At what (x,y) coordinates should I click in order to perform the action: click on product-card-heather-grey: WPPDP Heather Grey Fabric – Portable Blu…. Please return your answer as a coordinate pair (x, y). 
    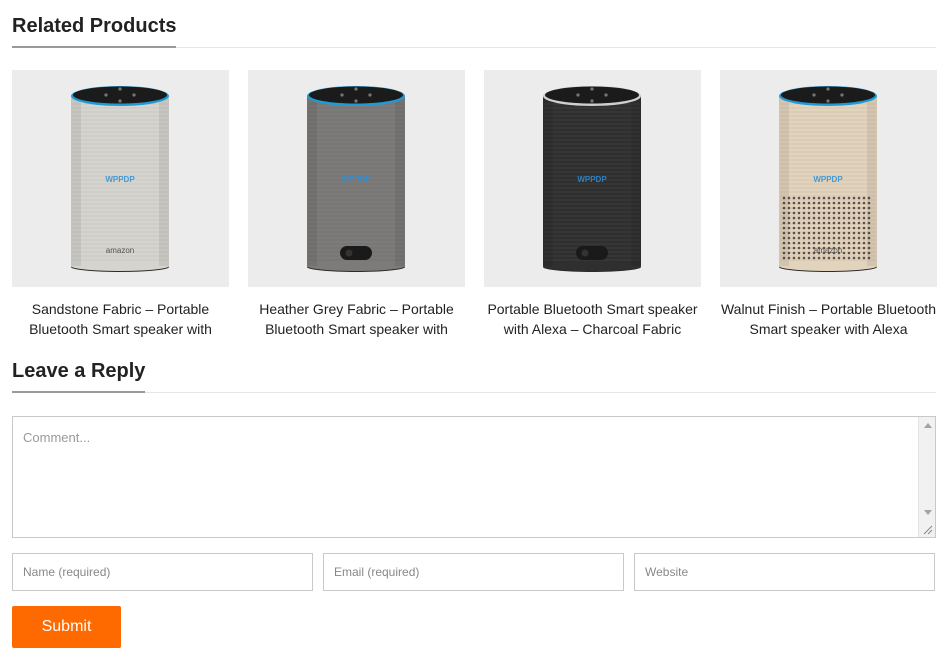
    Looking at the image, I should click on (356, 204).